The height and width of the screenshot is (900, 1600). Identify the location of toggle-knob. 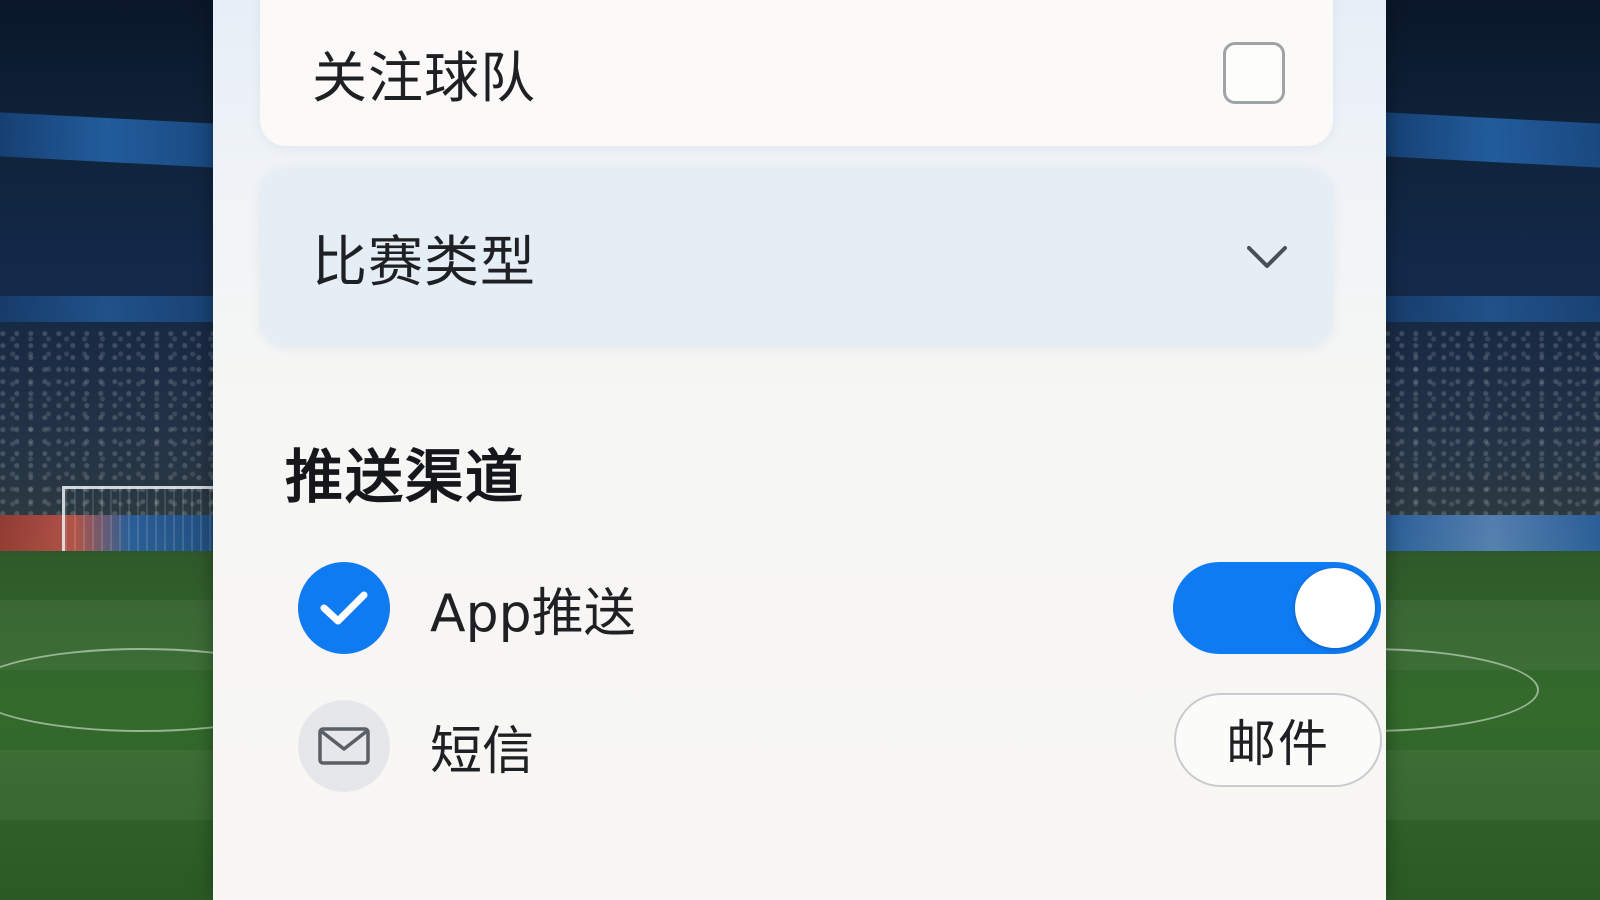
(1335, 608).